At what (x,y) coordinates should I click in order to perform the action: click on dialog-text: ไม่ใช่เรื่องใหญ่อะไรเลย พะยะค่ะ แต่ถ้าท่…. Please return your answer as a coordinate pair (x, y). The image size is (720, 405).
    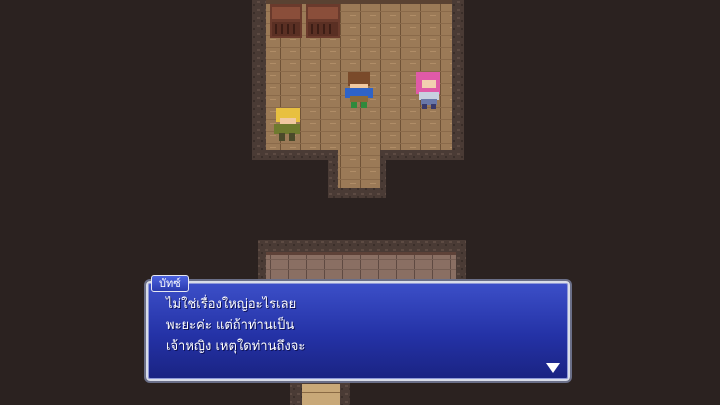
    Looking at the image, I should click on (356, 325).